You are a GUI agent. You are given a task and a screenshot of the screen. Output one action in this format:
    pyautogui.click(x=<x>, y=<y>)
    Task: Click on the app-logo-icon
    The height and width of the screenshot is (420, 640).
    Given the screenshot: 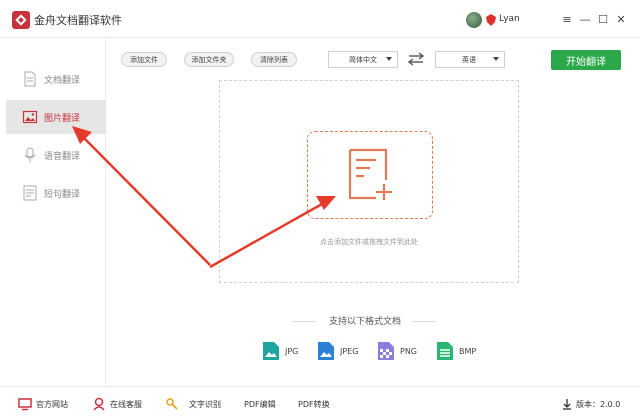 What is the action you would take?
    pyautogui.click(x=21, y=20)
    